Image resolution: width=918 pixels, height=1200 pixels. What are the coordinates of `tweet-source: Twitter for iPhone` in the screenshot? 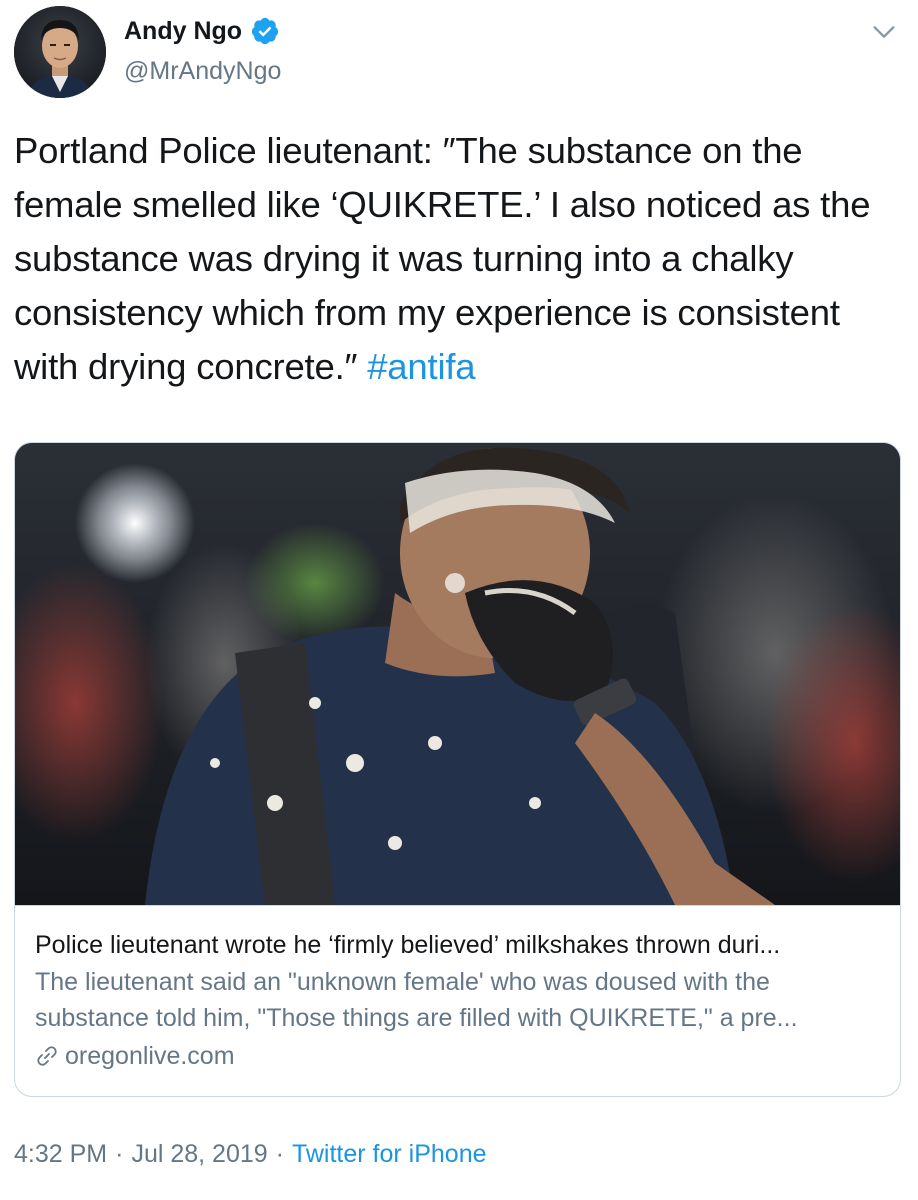 It's located at (389, 1154).